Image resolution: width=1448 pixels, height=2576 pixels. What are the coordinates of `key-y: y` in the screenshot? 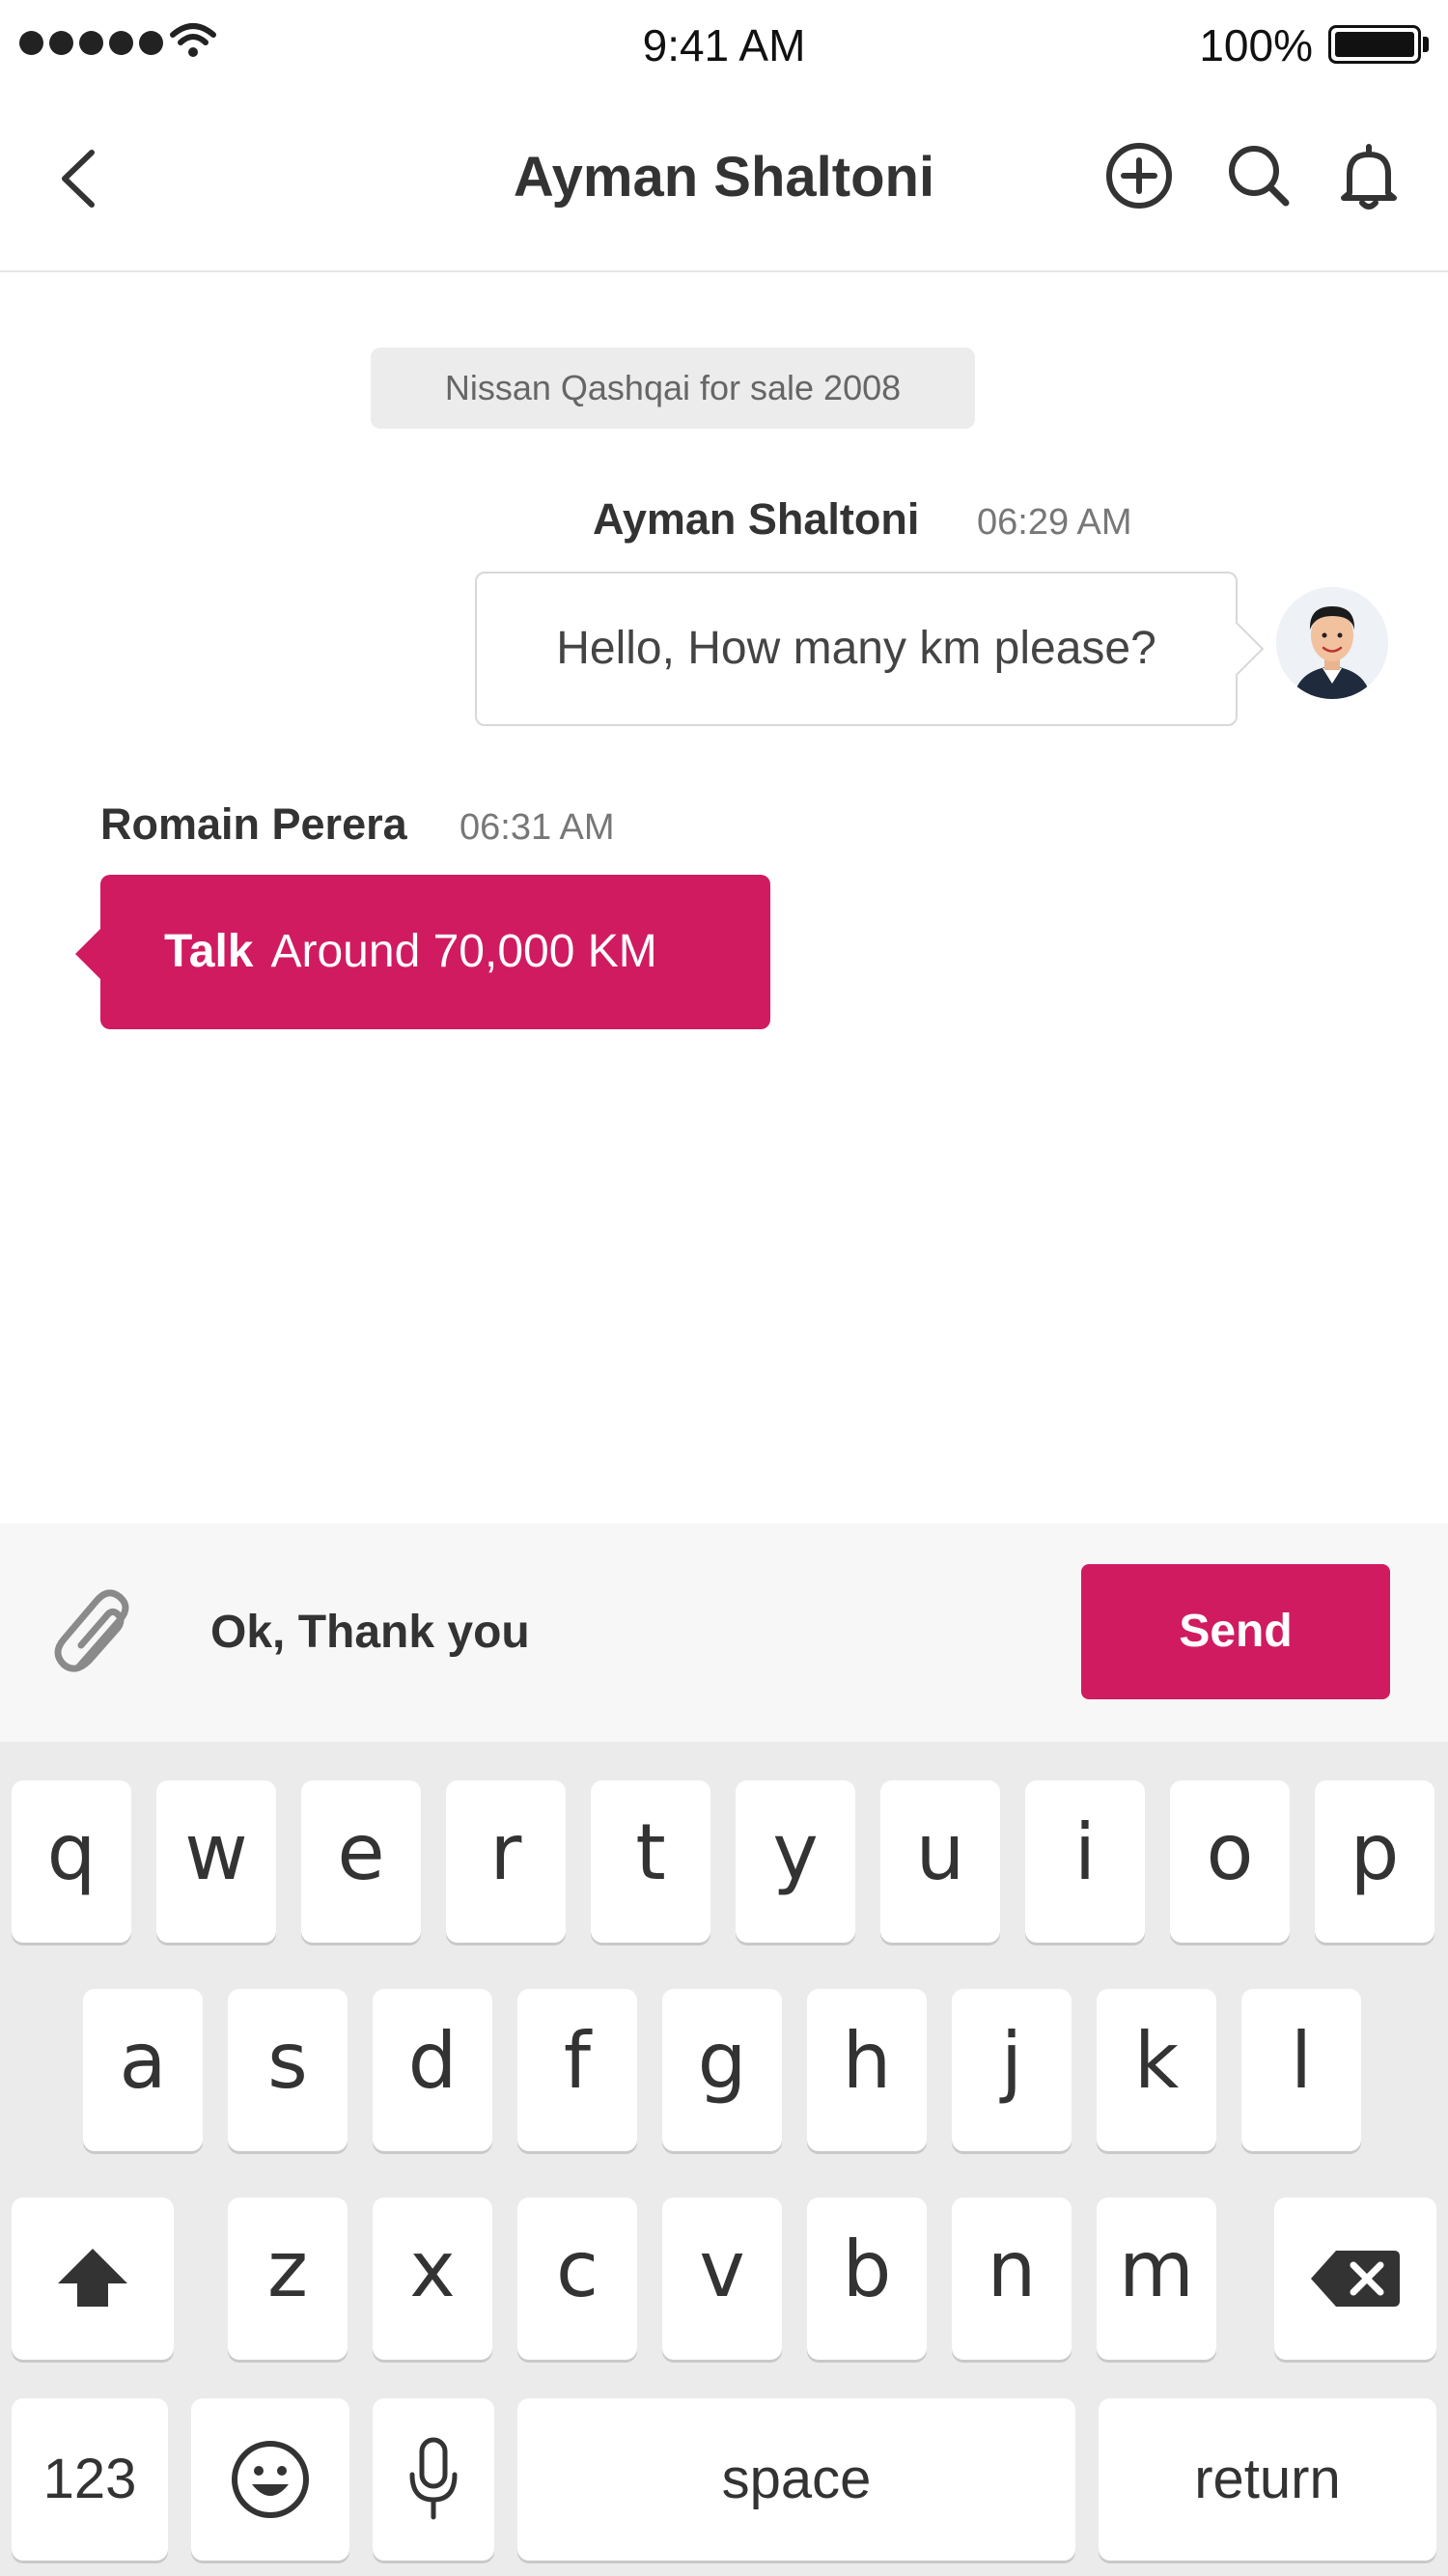 It's located at (796, 1862).